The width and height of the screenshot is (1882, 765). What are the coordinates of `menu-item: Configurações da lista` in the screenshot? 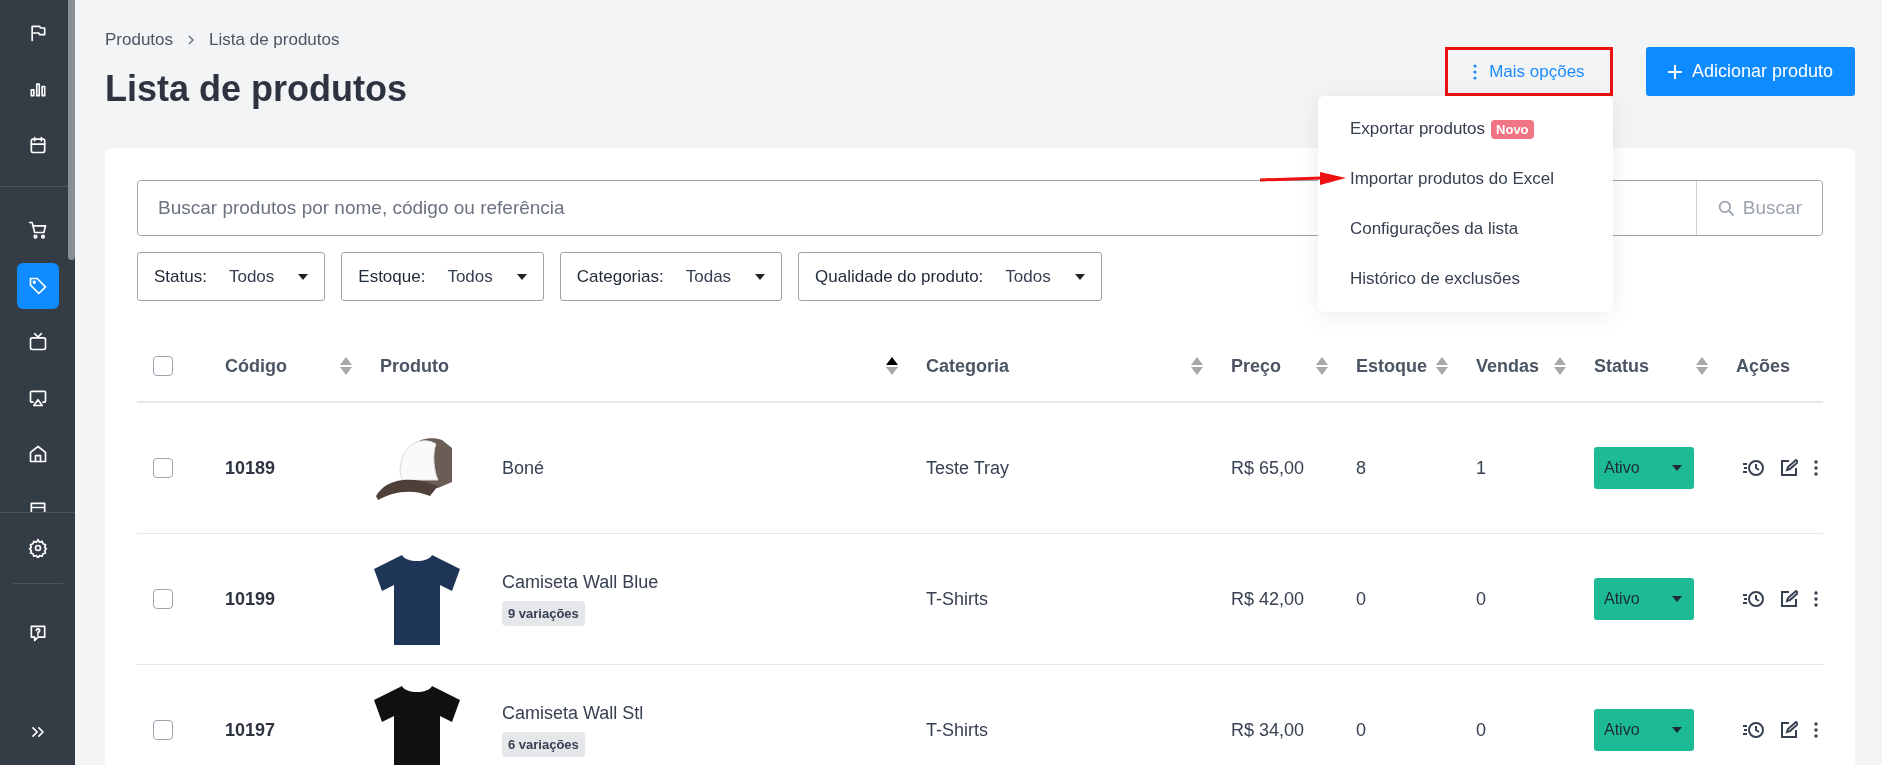 It's located at (1434, 229).